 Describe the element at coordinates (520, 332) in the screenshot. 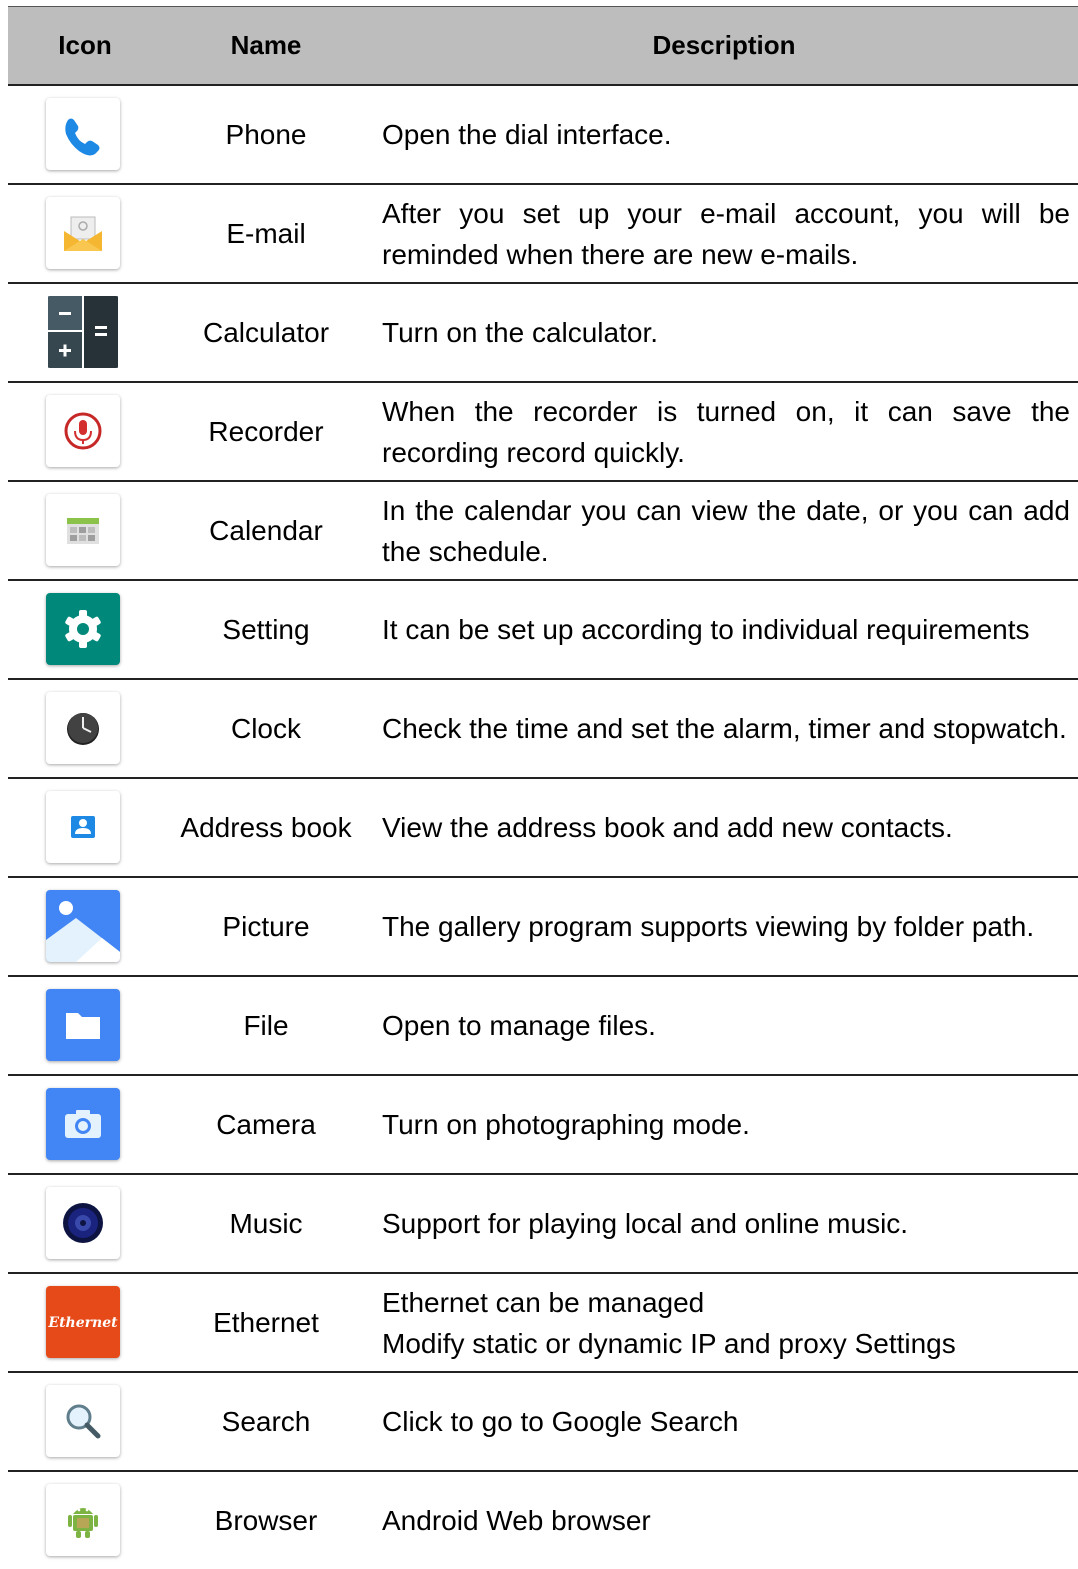

I see `app-description: Turn on the calculator.` at that location.